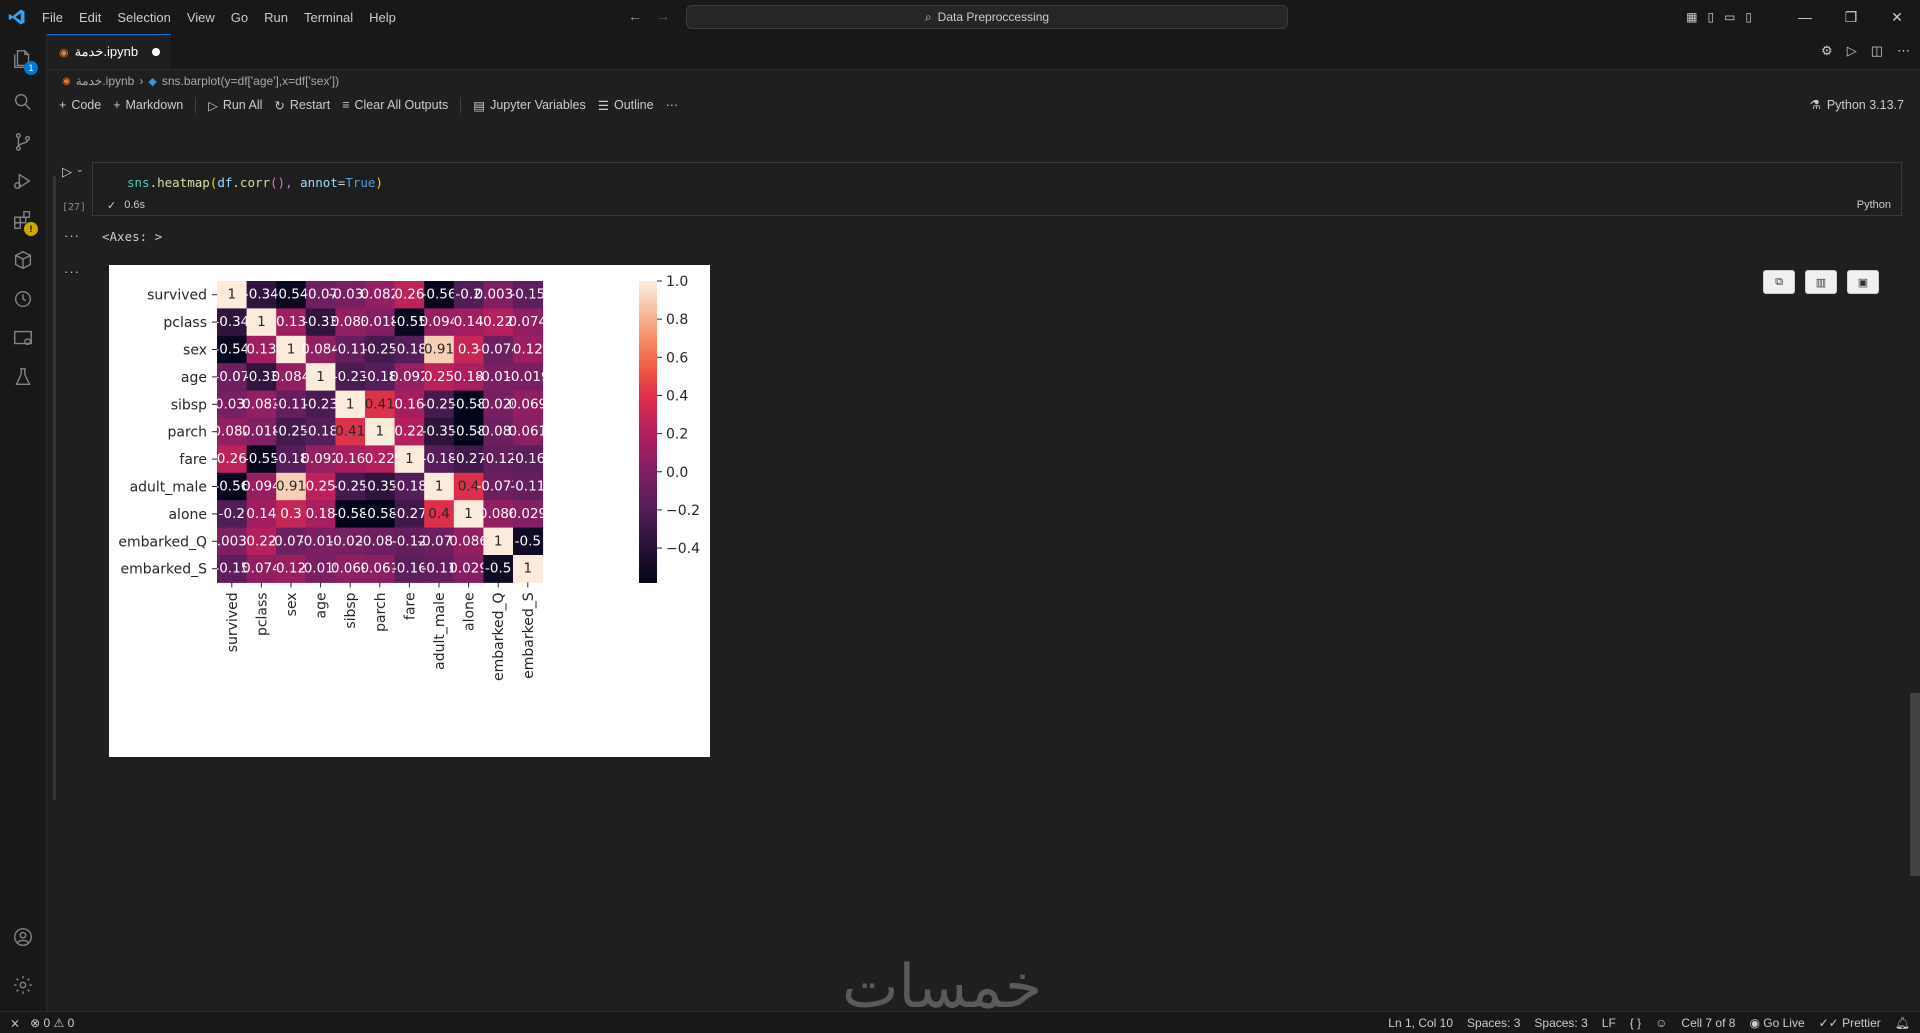  Describe the element at coordinates (302, 105) in the screenshot. I see `restart-button: ↻ Restart` at that location.